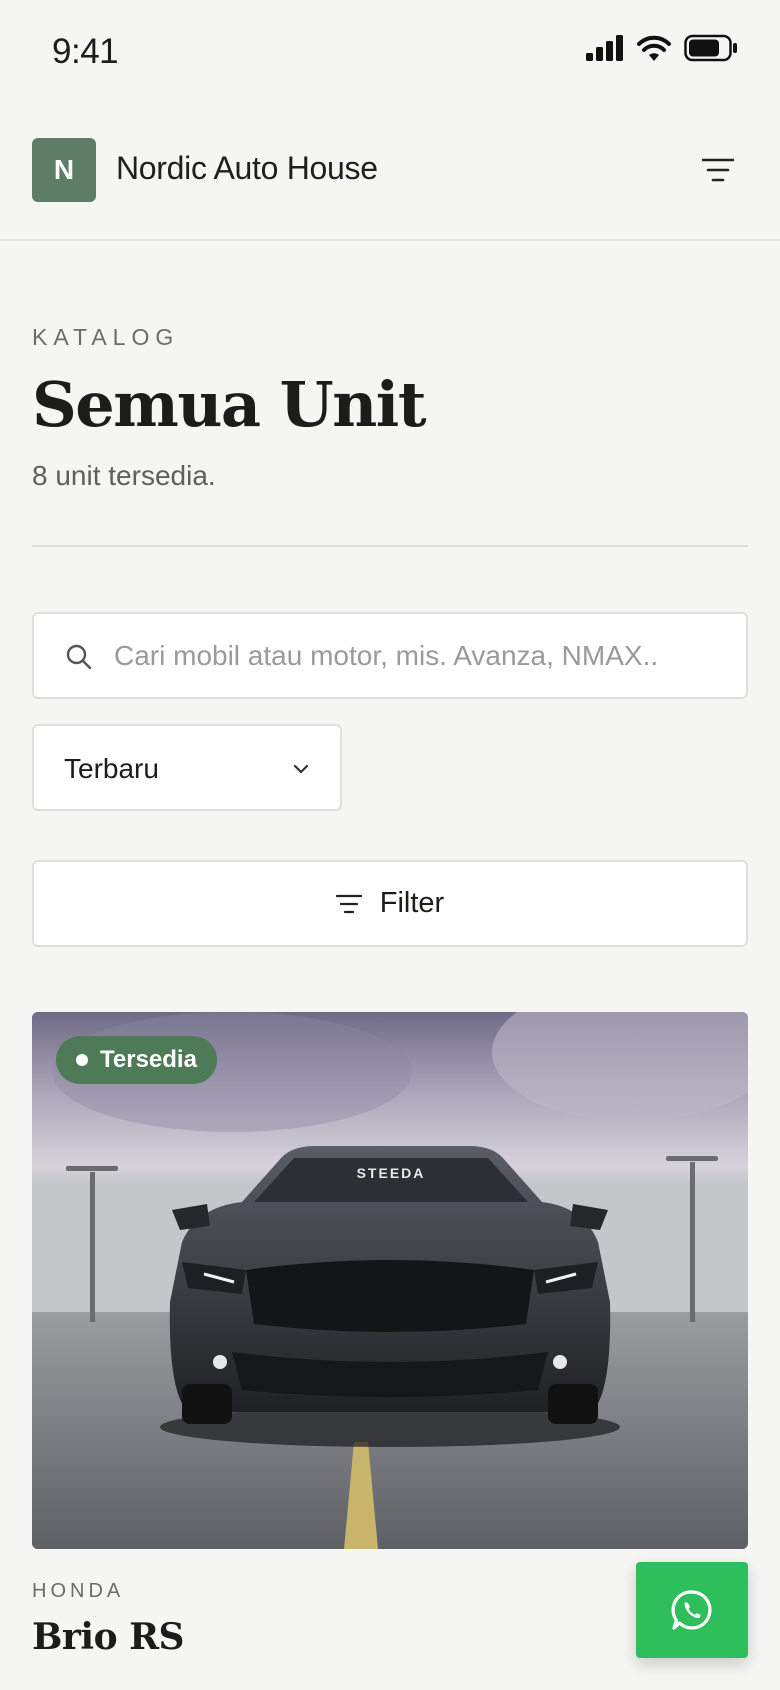  I want to click on app-header: N Nordic Auto House, so click(390, 172).